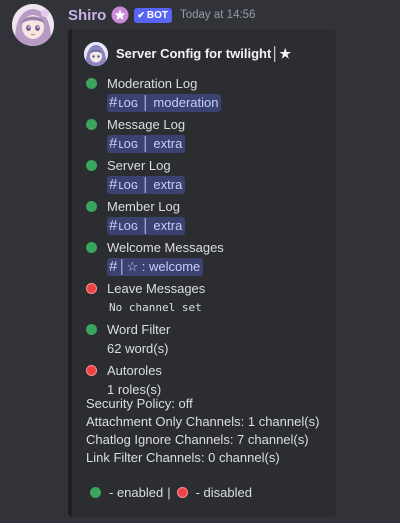 This screenshot has height=523, width=400. I want to click on attachment-only-text: Attachment Only Channels: 1 channel(s), so click(203, 421).